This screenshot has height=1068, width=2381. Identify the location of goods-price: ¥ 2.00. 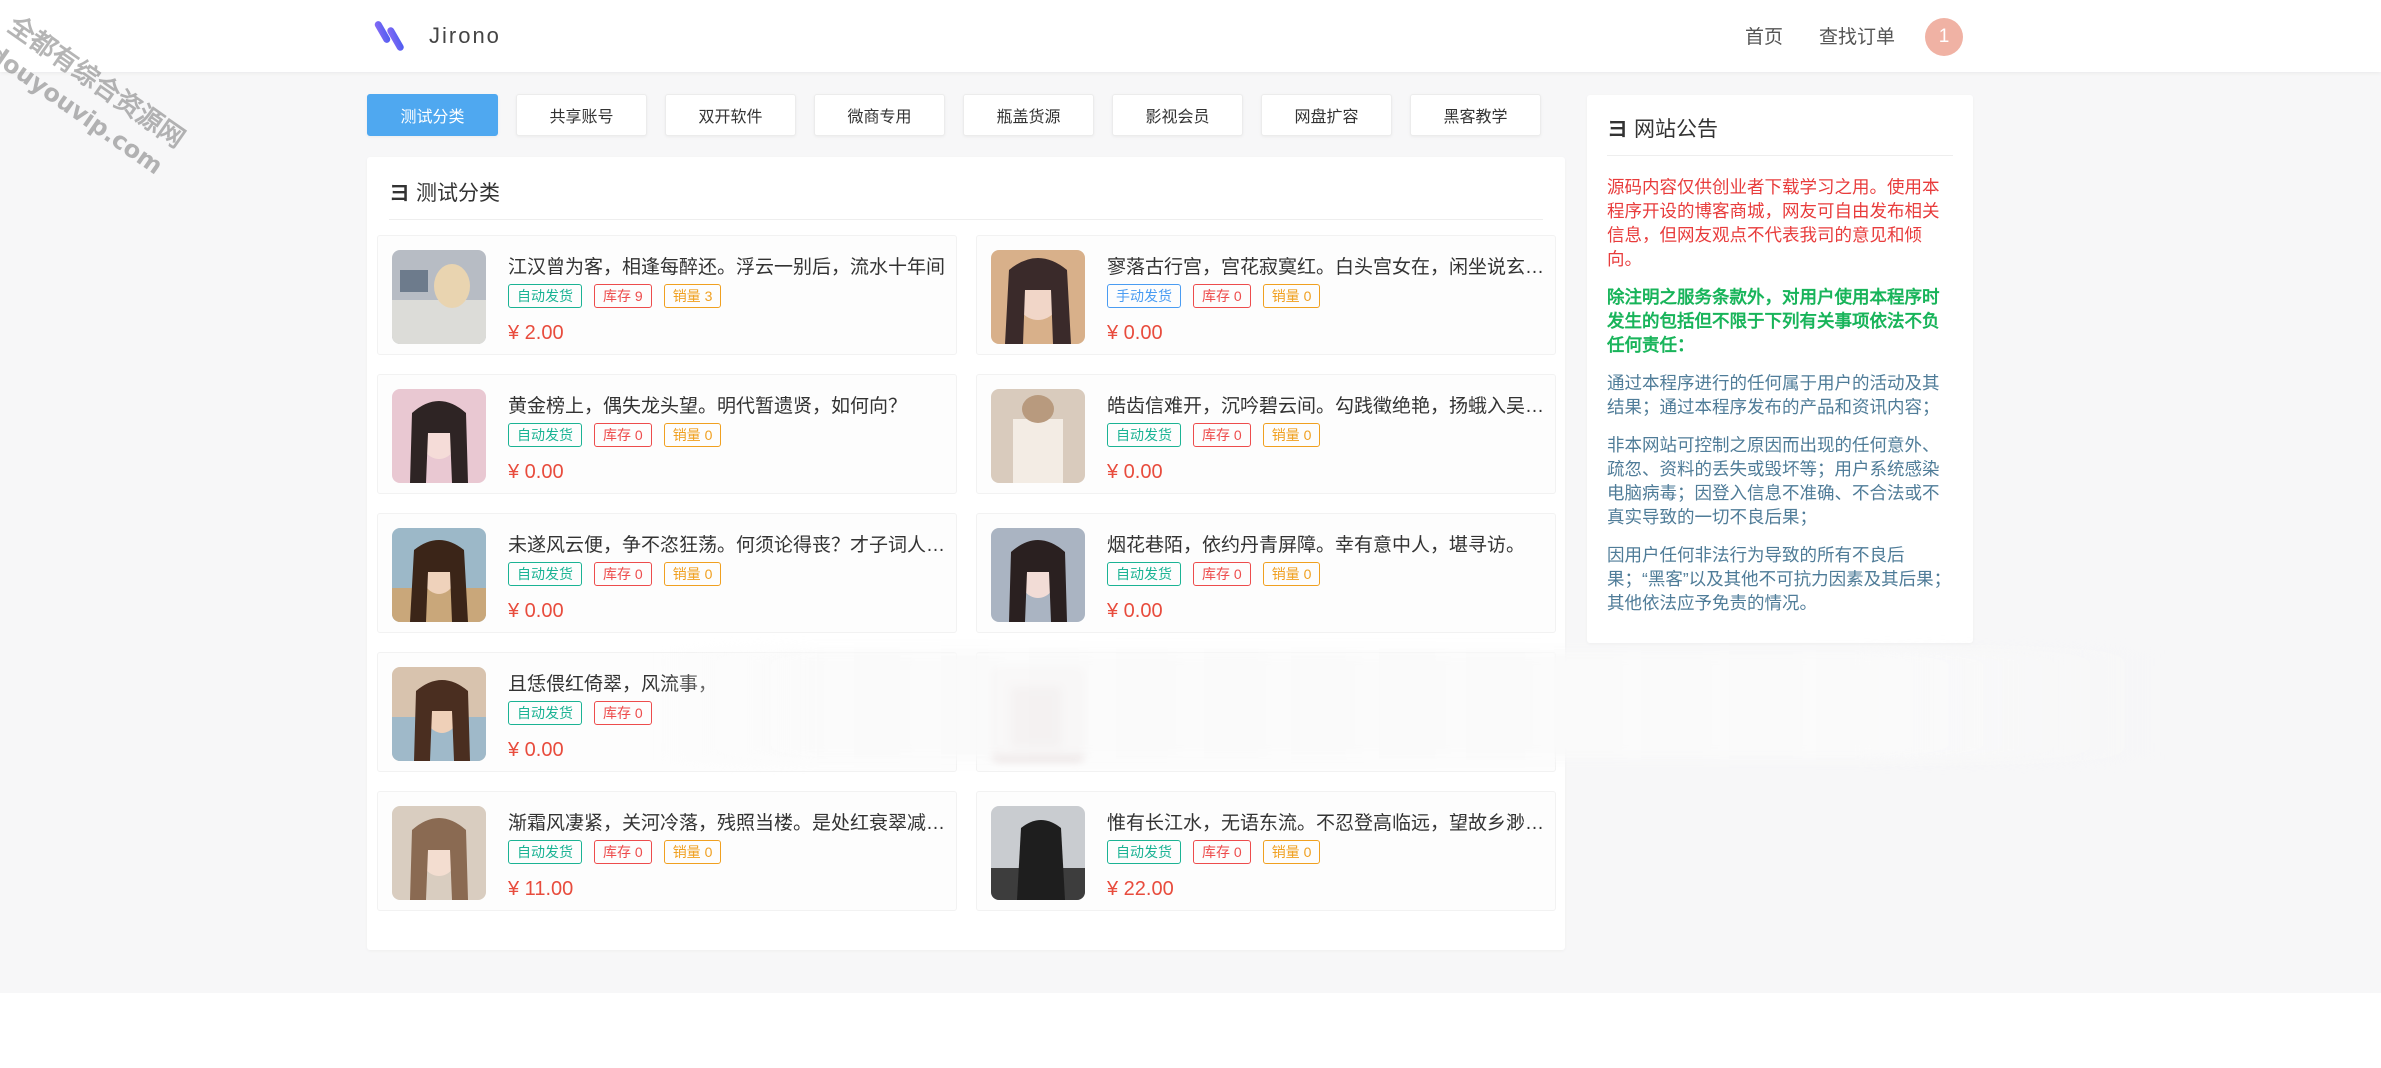
(536, 333).